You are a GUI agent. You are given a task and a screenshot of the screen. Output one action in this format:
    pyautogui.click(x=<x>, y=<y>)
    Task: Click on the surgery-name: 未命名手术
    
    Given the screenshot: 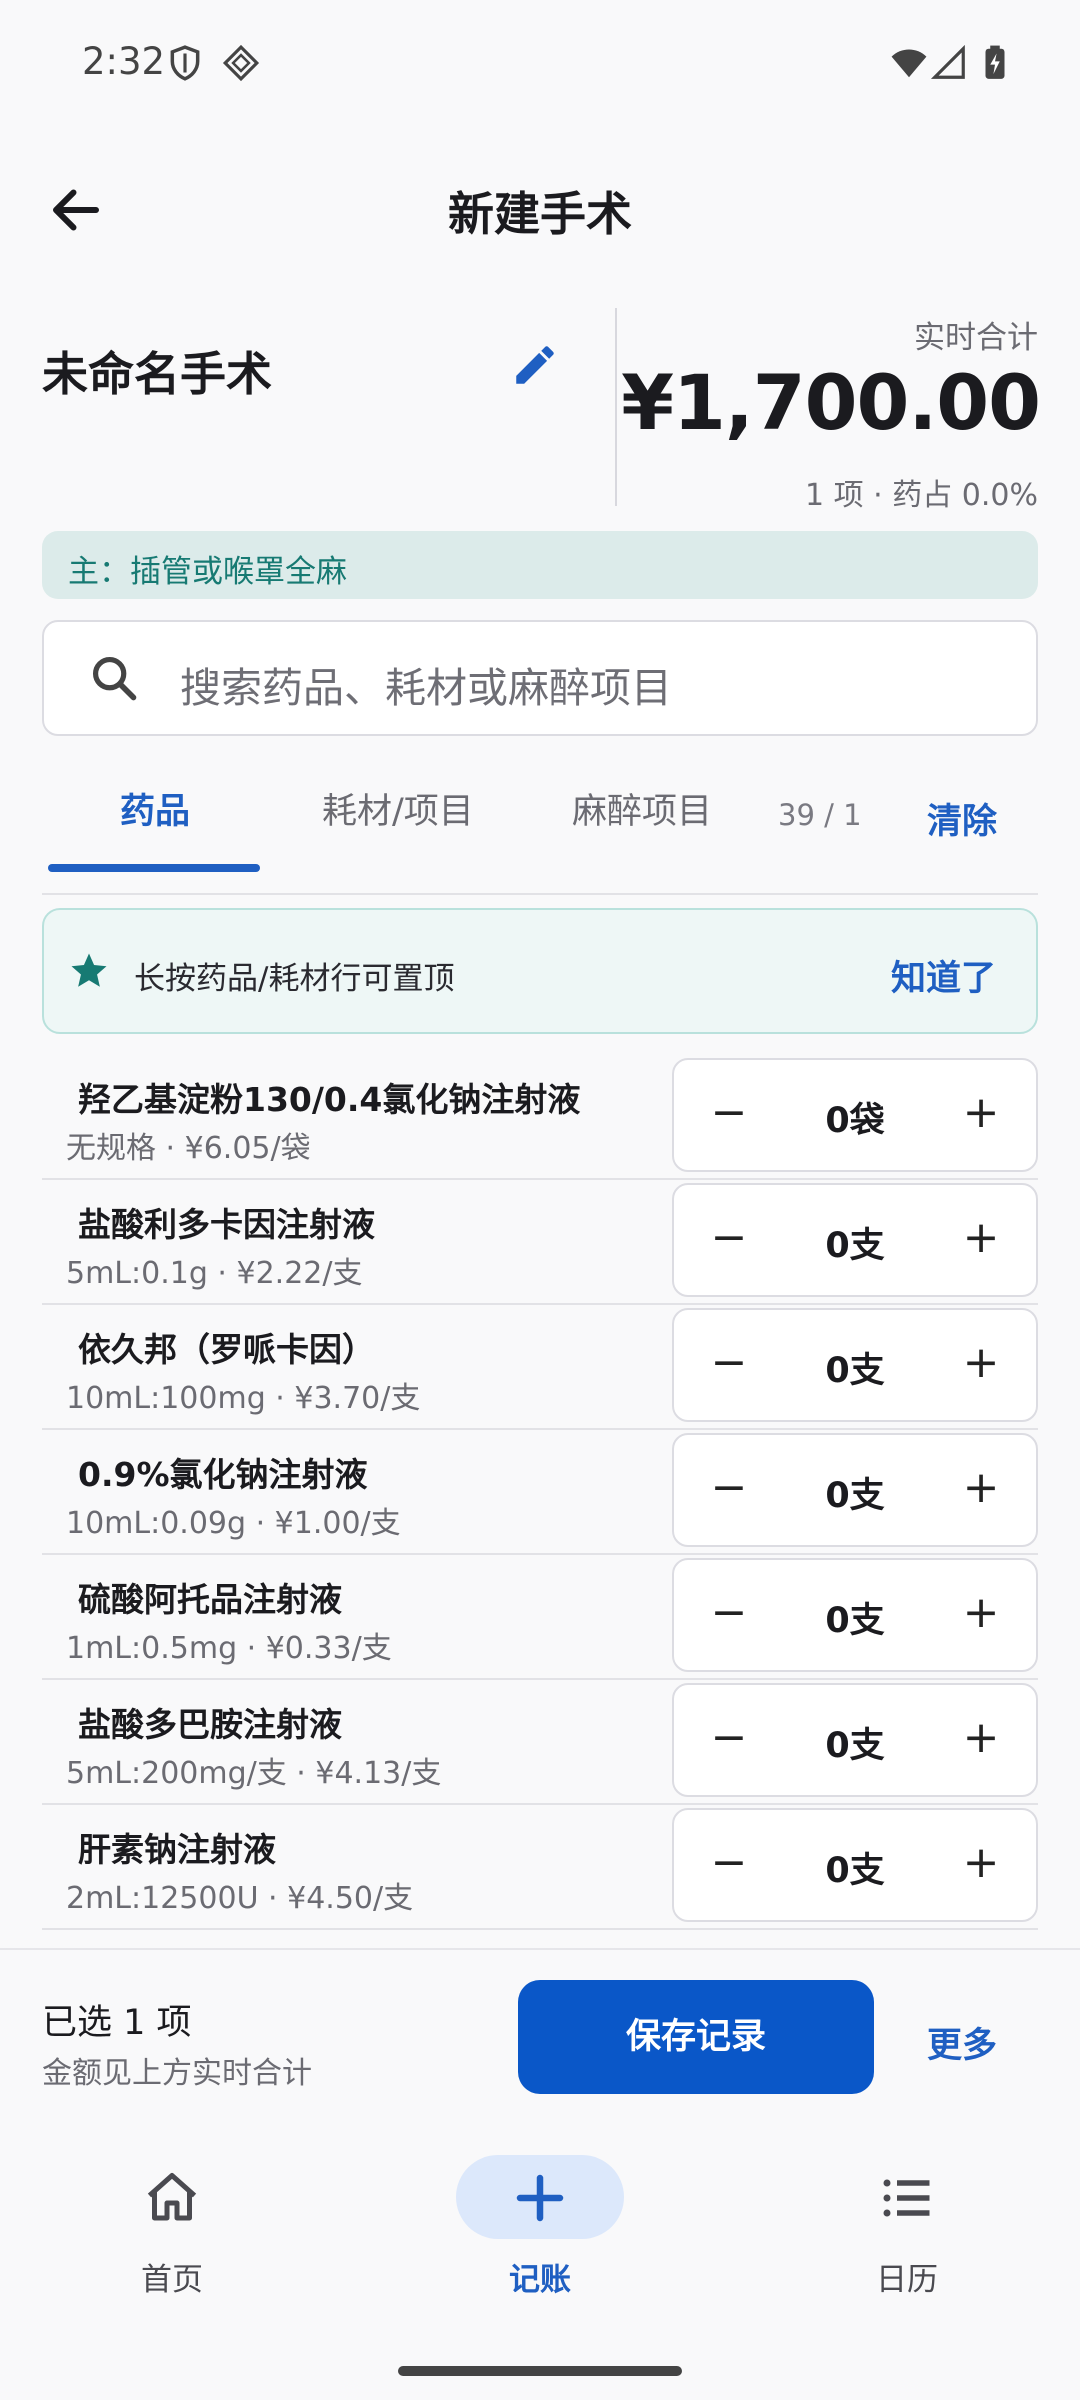 What is the action you would take?
    pyautogui.click(x=157, y=374)
    